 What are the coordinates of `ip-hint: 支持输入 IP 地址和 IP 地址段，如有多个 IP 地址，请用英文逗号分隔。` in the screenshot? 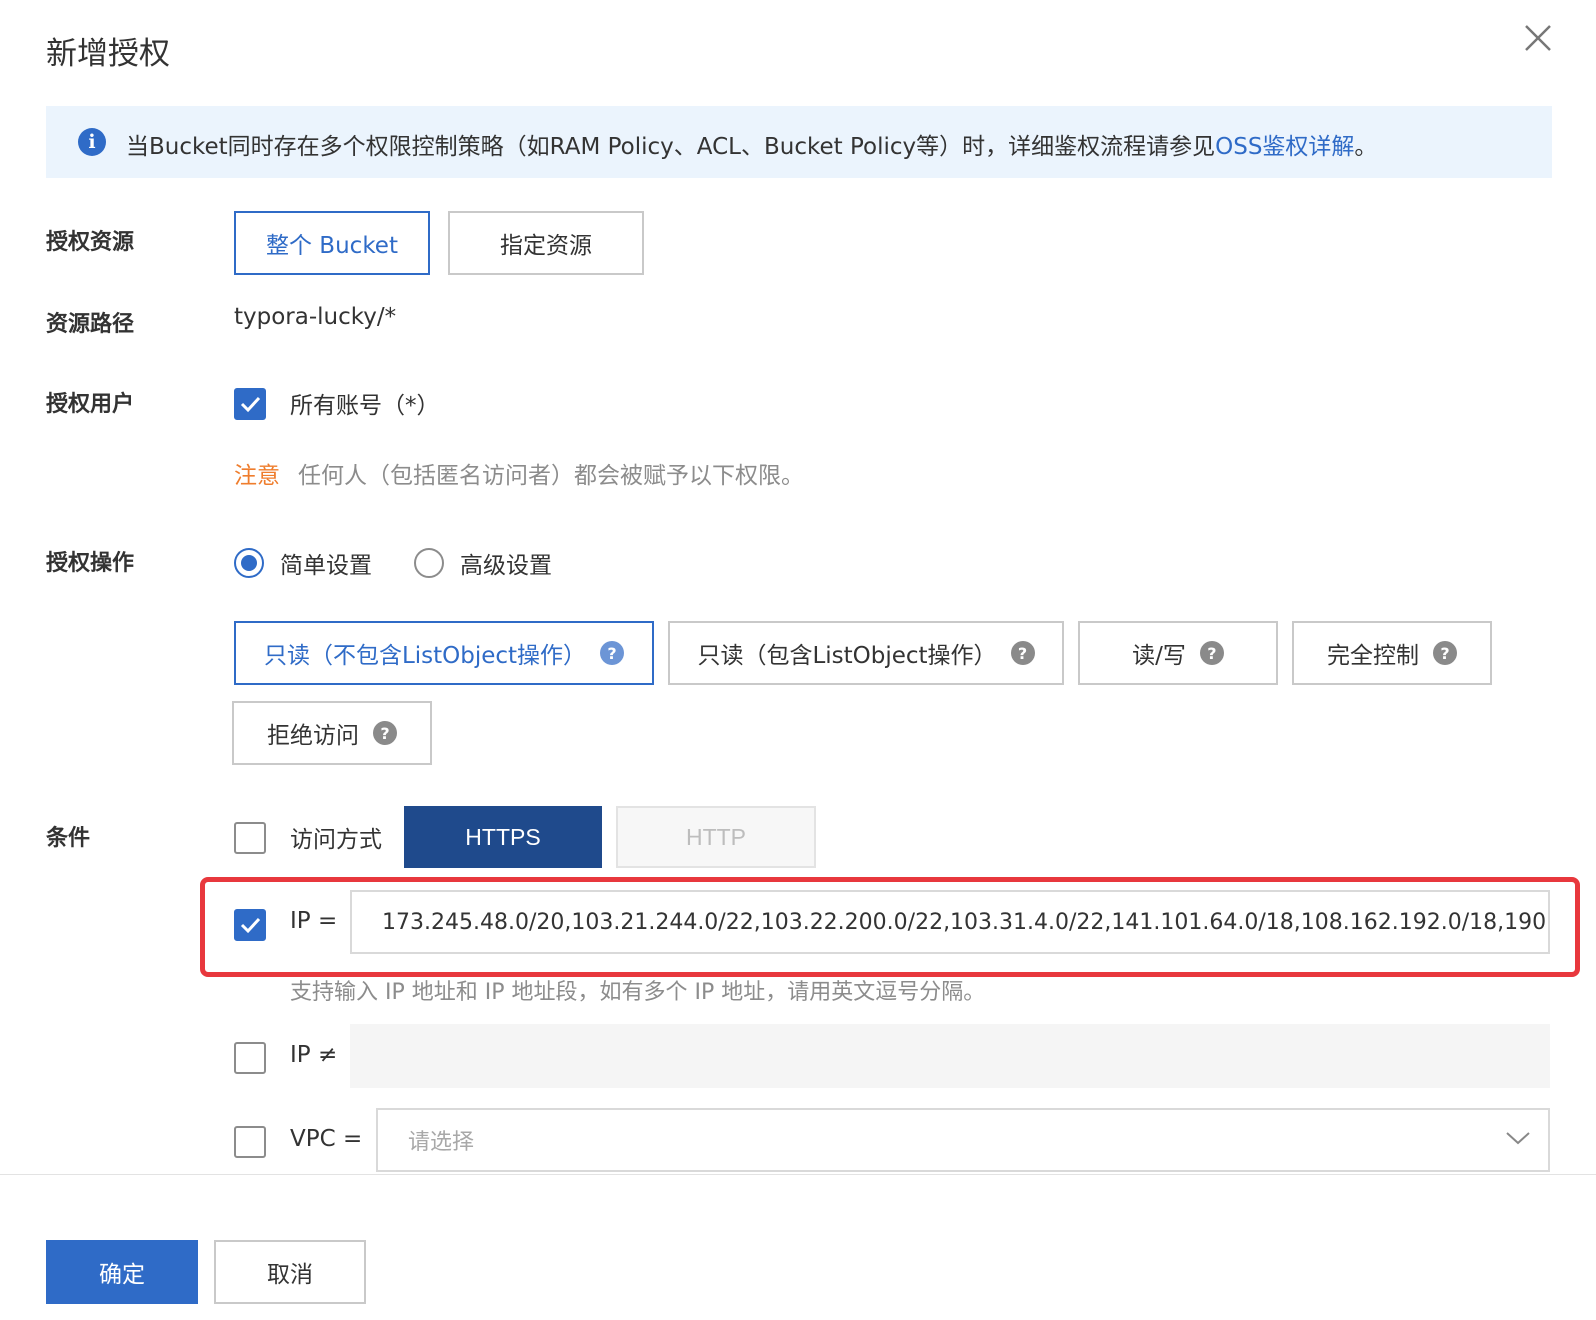 It's located at (638, 992).